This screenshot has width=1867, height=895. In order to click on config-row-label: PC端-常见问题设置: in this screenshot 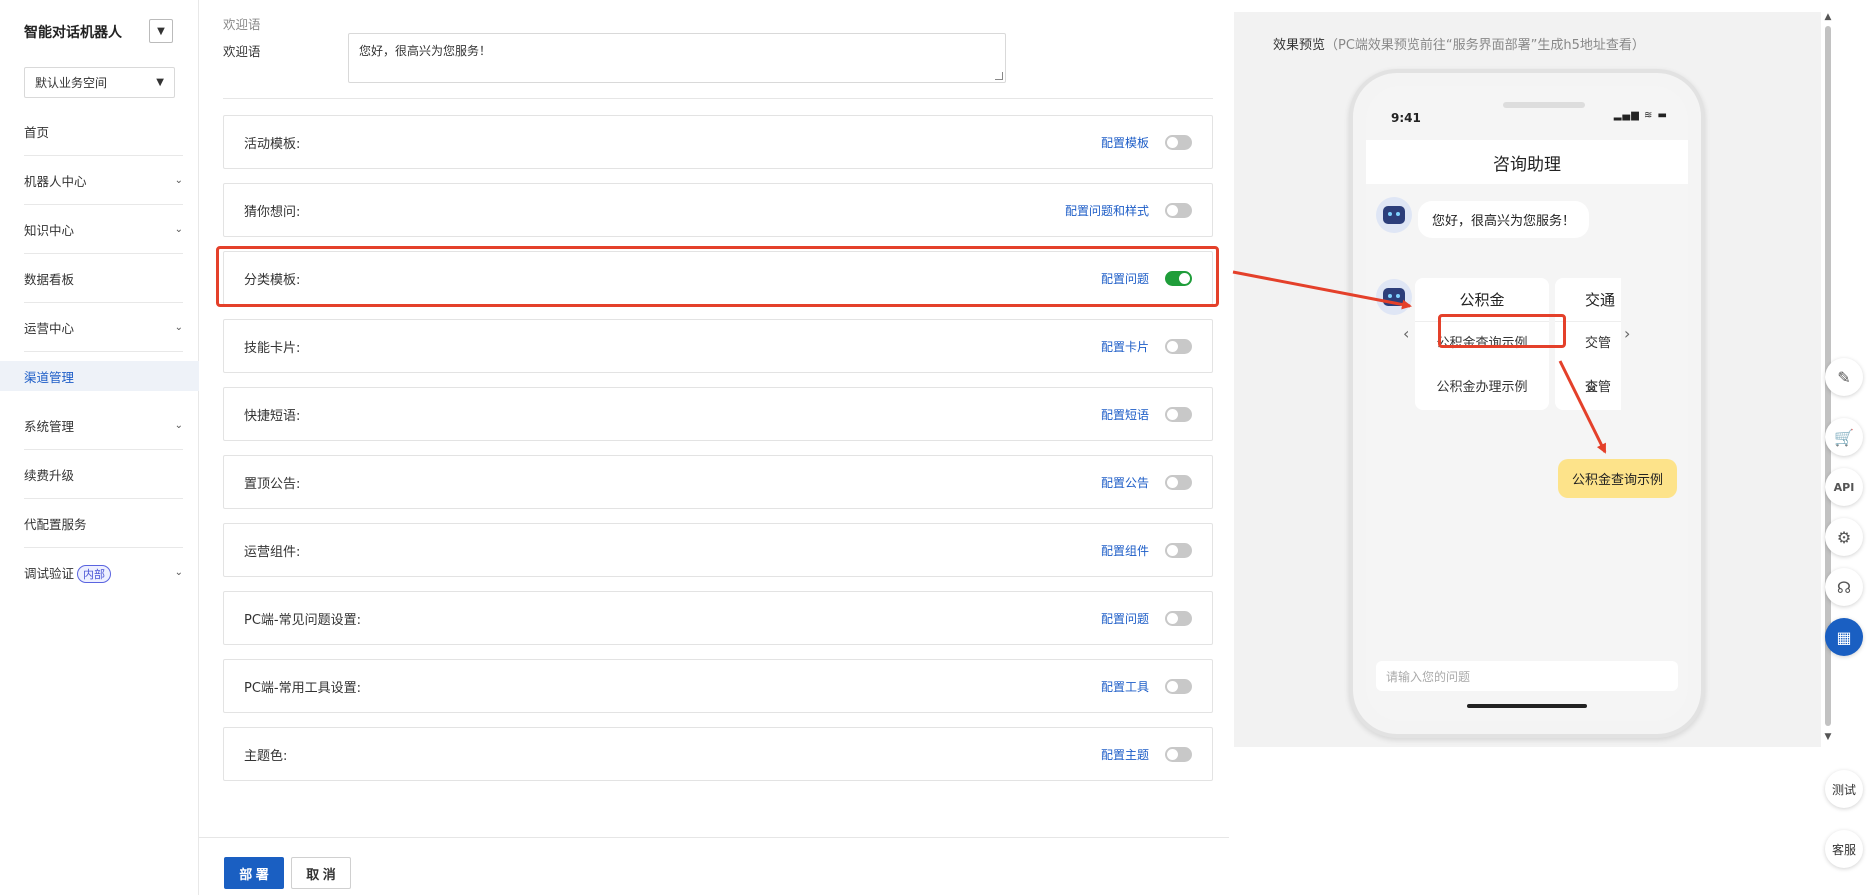, I will do `click(302, 620)`.